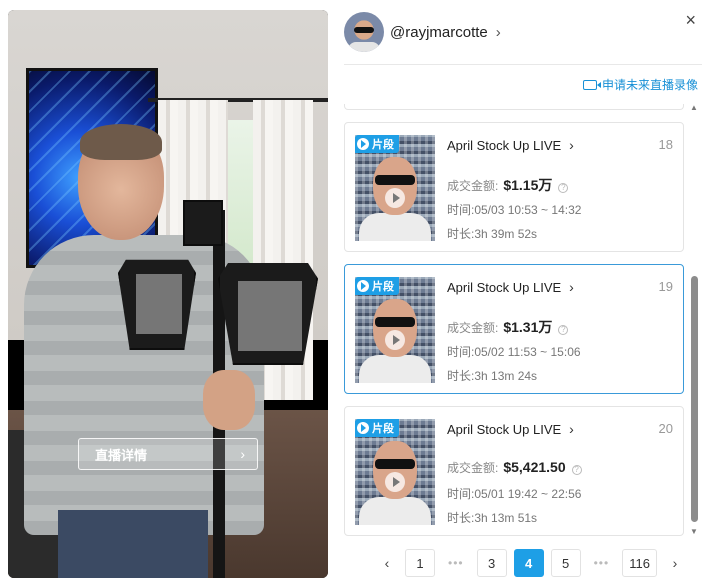 This screenshot has width=710, height=582. What do you see at coordinates (565, 563) in the screenshot?
I see `page-button: 5` at bounding box center [565, 563].